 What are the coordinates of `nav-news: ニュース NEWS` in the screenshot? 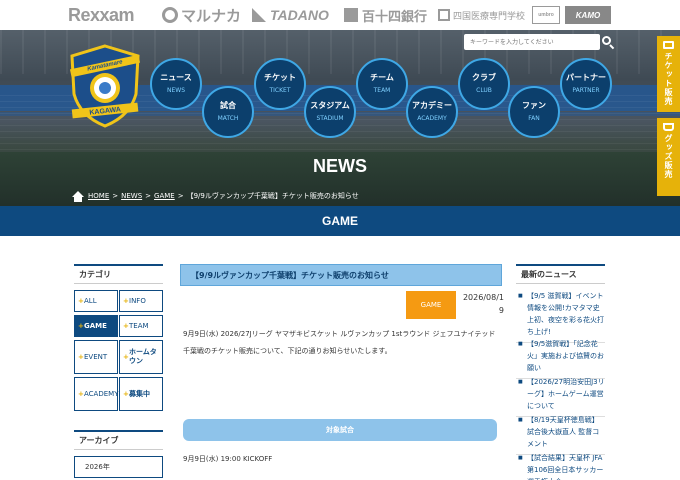 It's located at (176, 84).